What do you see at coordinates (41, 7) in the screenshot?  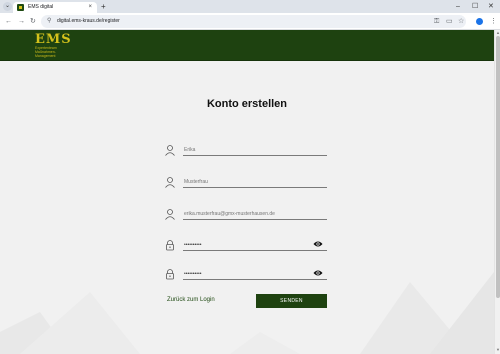 I see `tab-title: EMS digital` at bounding box center [41, 7].